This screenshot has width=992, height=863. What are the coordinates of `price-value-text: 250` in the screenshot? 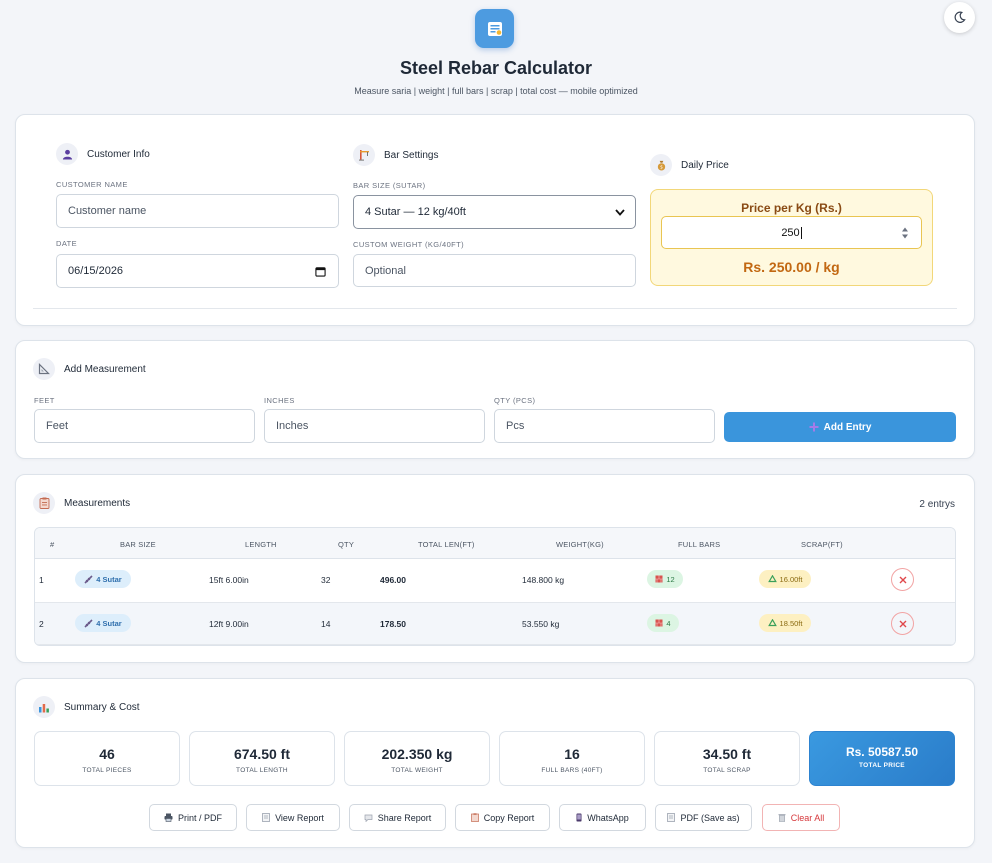 It's located at (790, 232).